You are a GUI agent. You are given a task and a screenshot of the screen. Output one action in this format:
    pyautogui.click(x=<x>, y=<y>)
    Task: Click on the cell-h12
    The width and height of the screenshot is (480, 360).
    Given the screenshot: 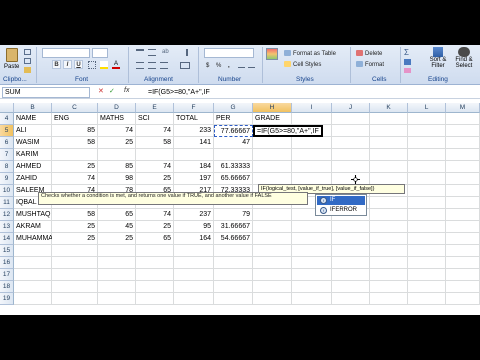 What is the action you would take?
    pyautogui.click(x=272, y=215)
    